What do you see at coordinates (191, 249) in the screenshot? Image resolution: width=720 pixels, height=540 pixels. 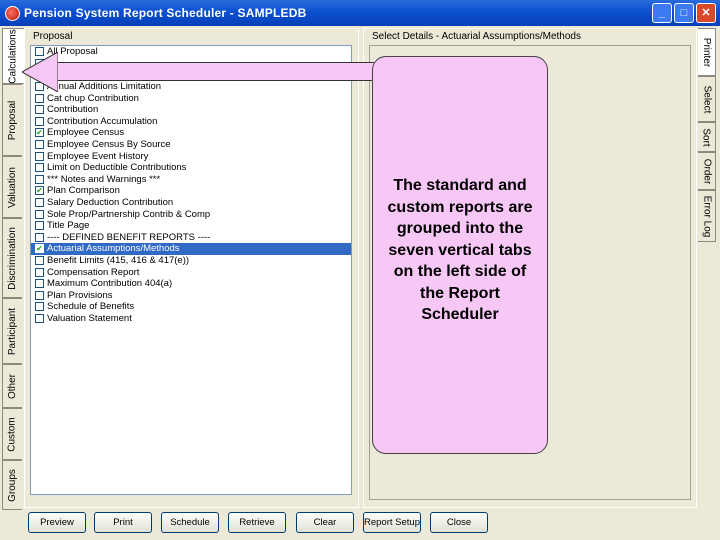 I see `list-item: ✔ Actuarial Assumptions/Methods` at bounding box center [191, 249].